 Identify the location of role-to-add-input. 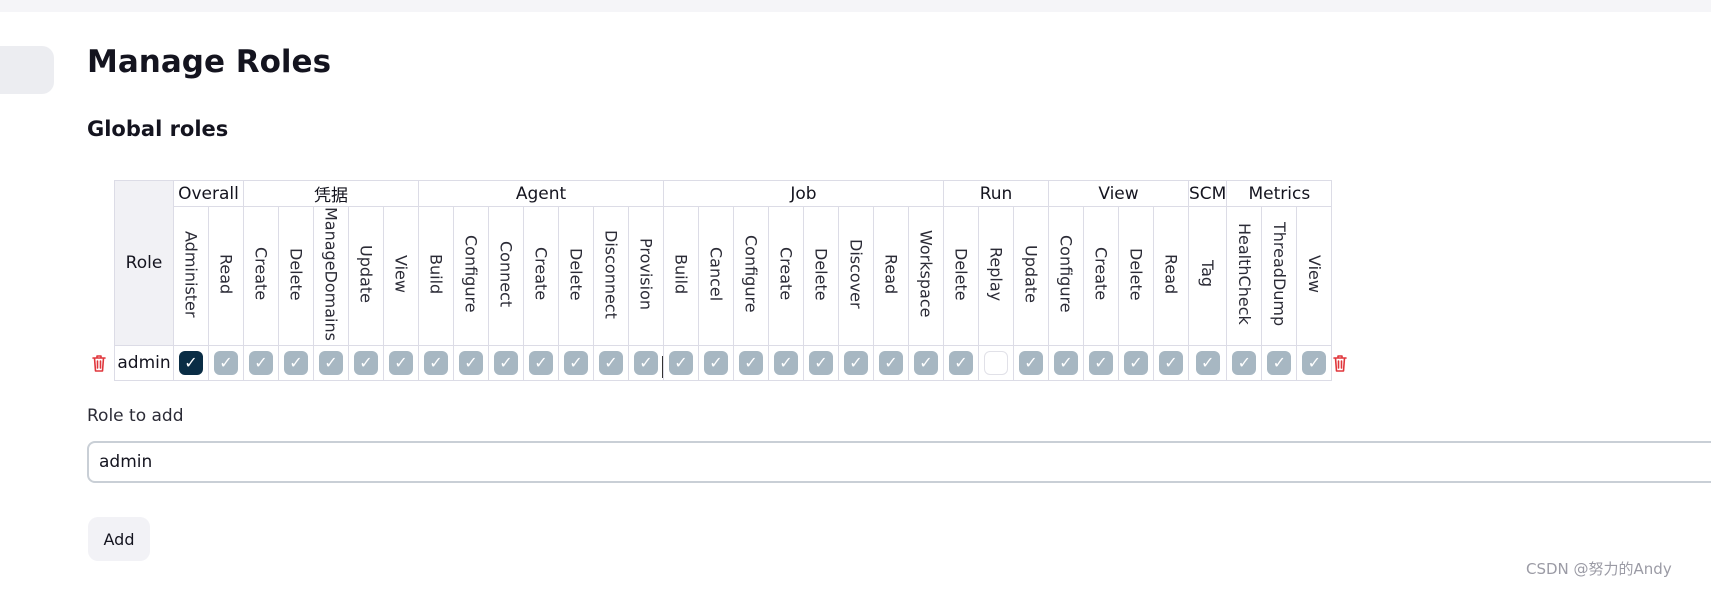
(899, 462).